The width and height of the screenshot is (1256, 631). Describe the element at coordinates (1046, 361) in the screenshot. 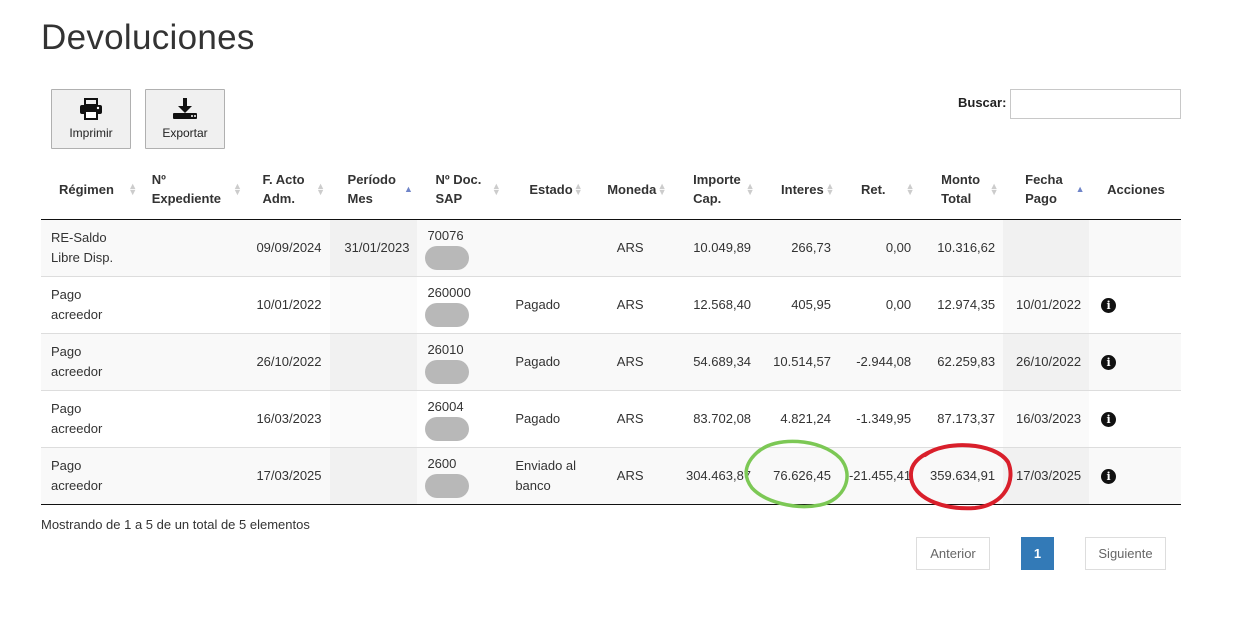

I see `cell-fecha-pago: 26/10/2022` at that location.